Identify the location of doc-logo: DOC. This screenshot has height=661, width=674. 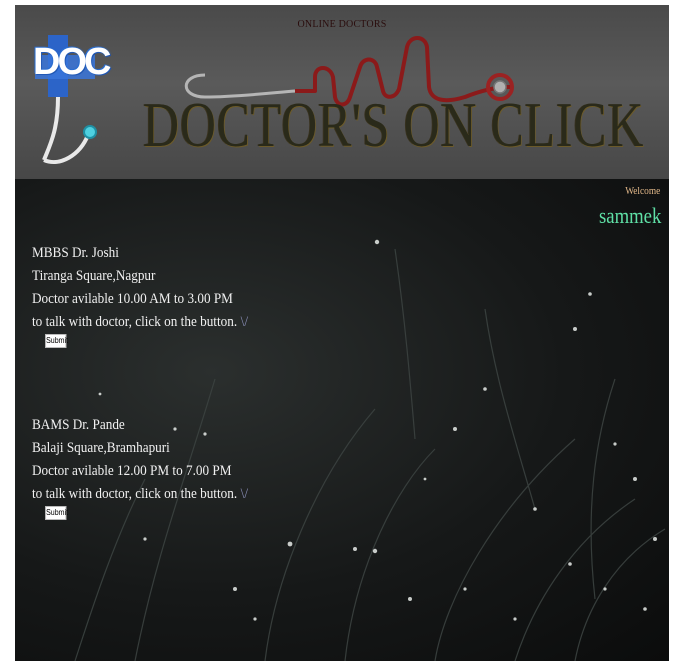
(70, 105).